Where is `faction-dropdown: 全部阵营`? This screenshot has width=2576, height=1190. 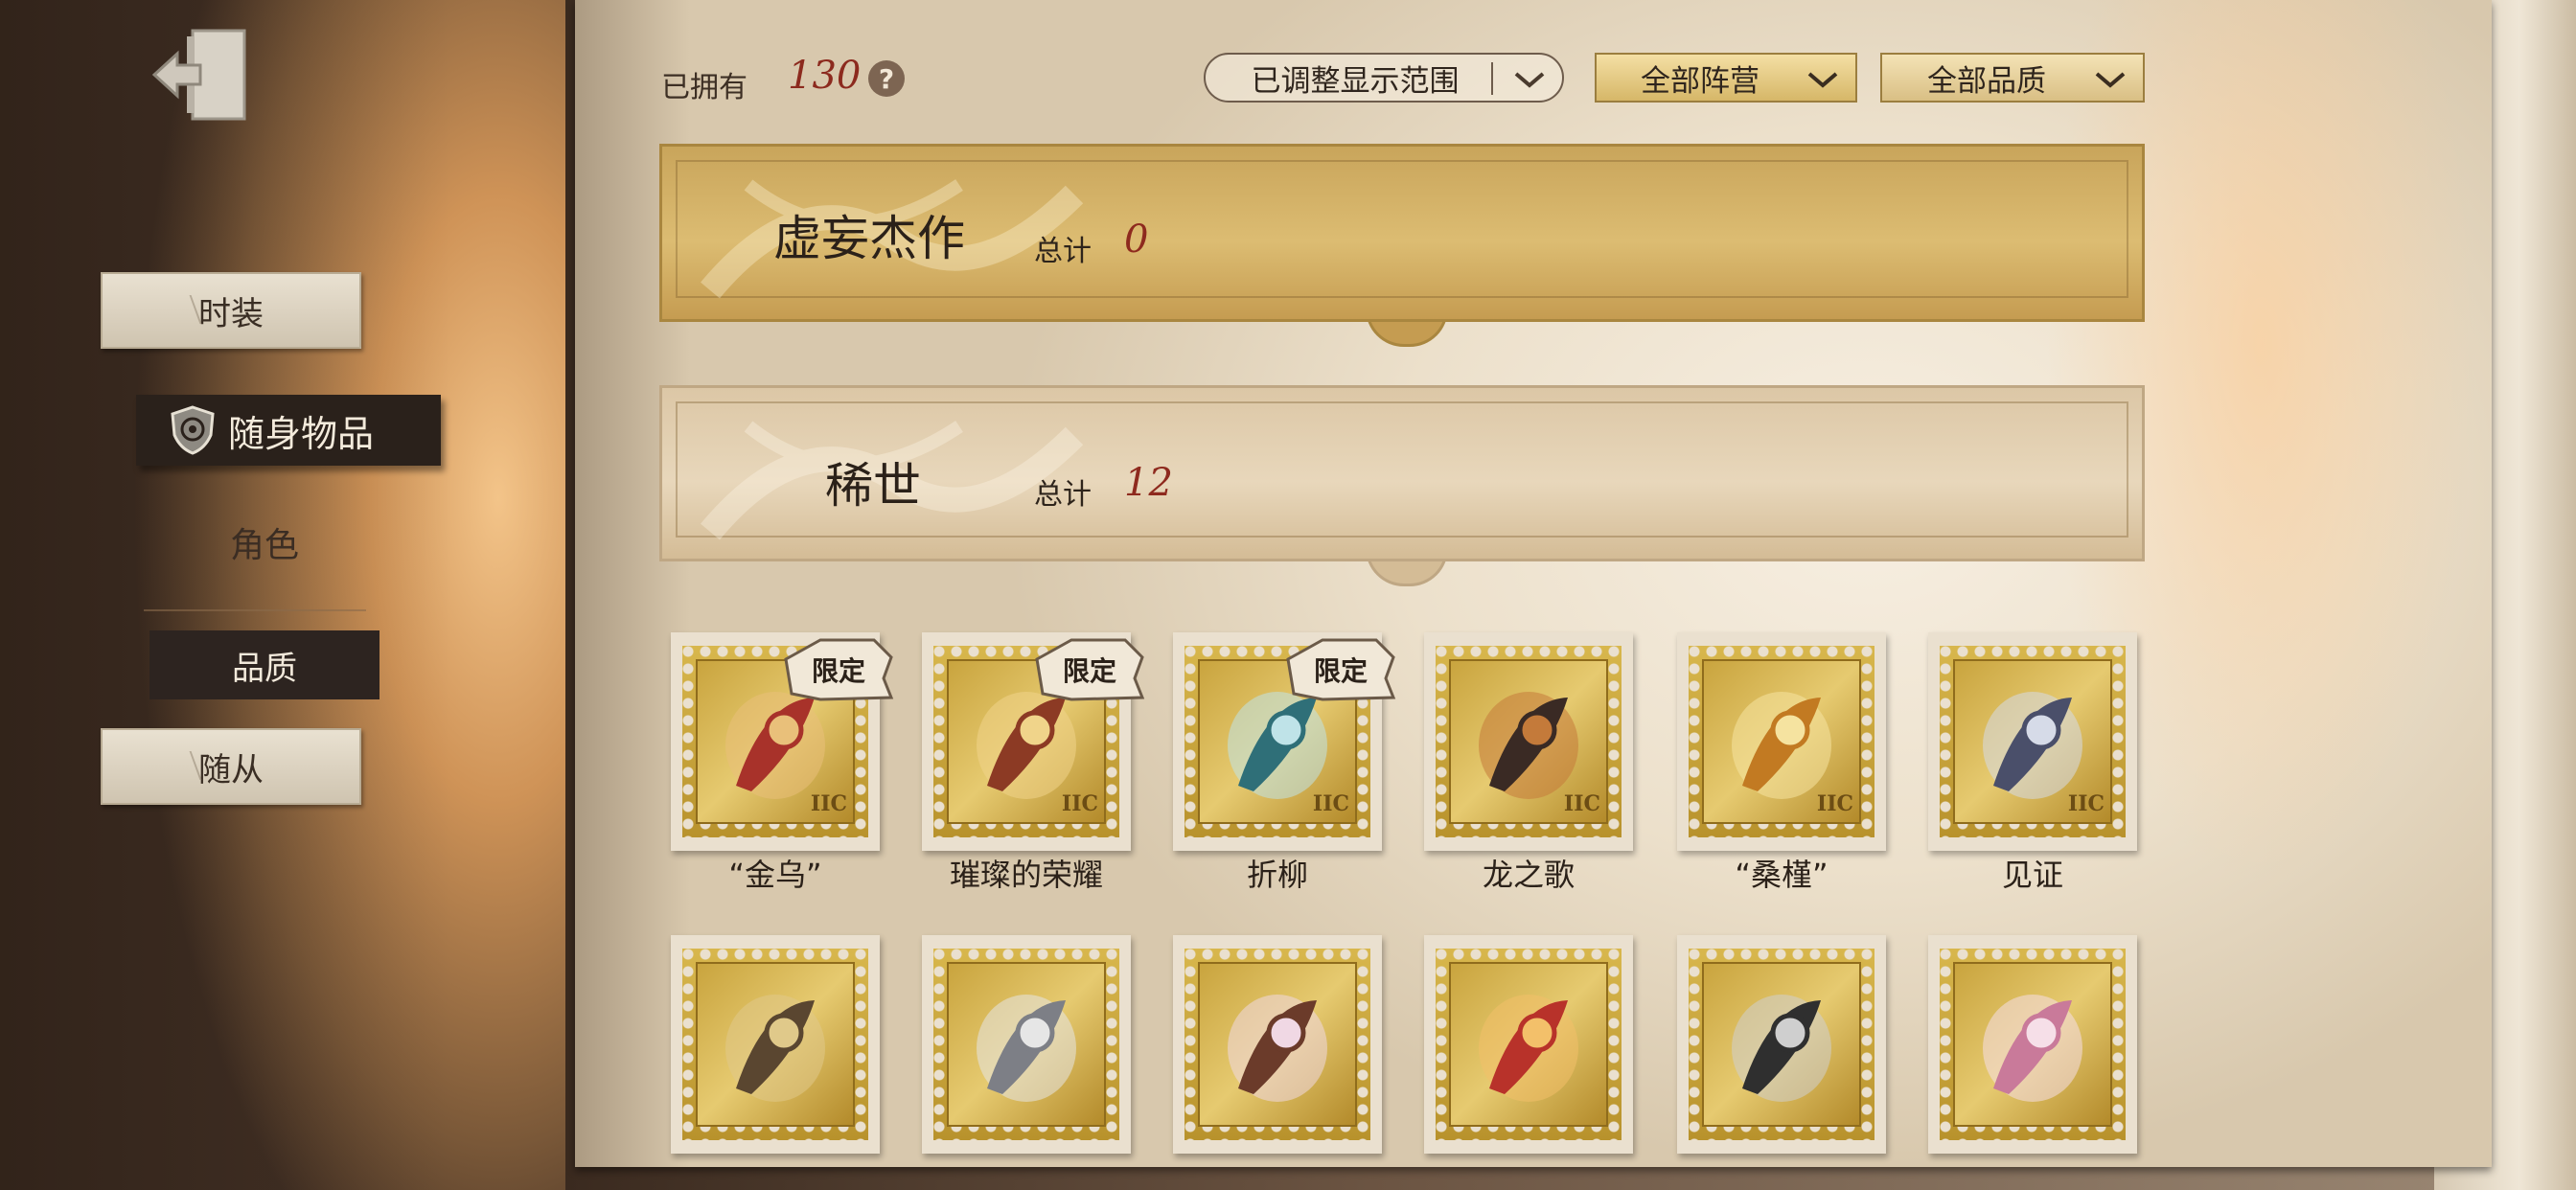 faction-dropdown: 全部阵营 is located at coordinates (1726, 78).